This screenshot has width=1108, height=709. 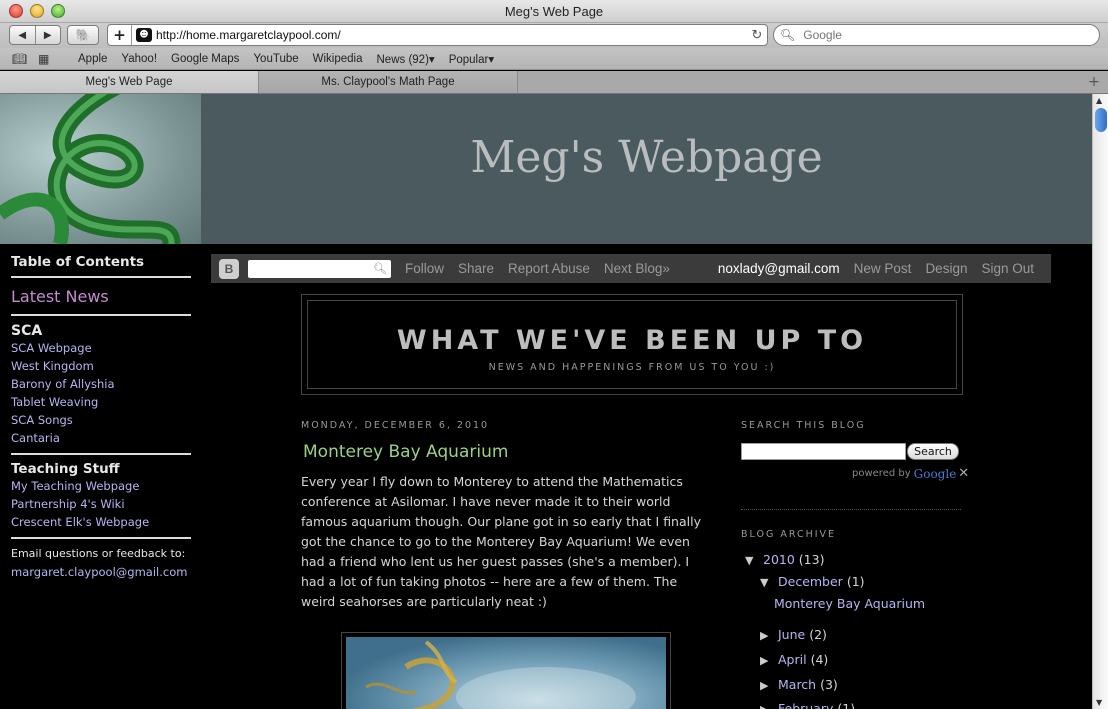 I want to click on bookmark-popular: Popular▾, so click(x=471, y=59).